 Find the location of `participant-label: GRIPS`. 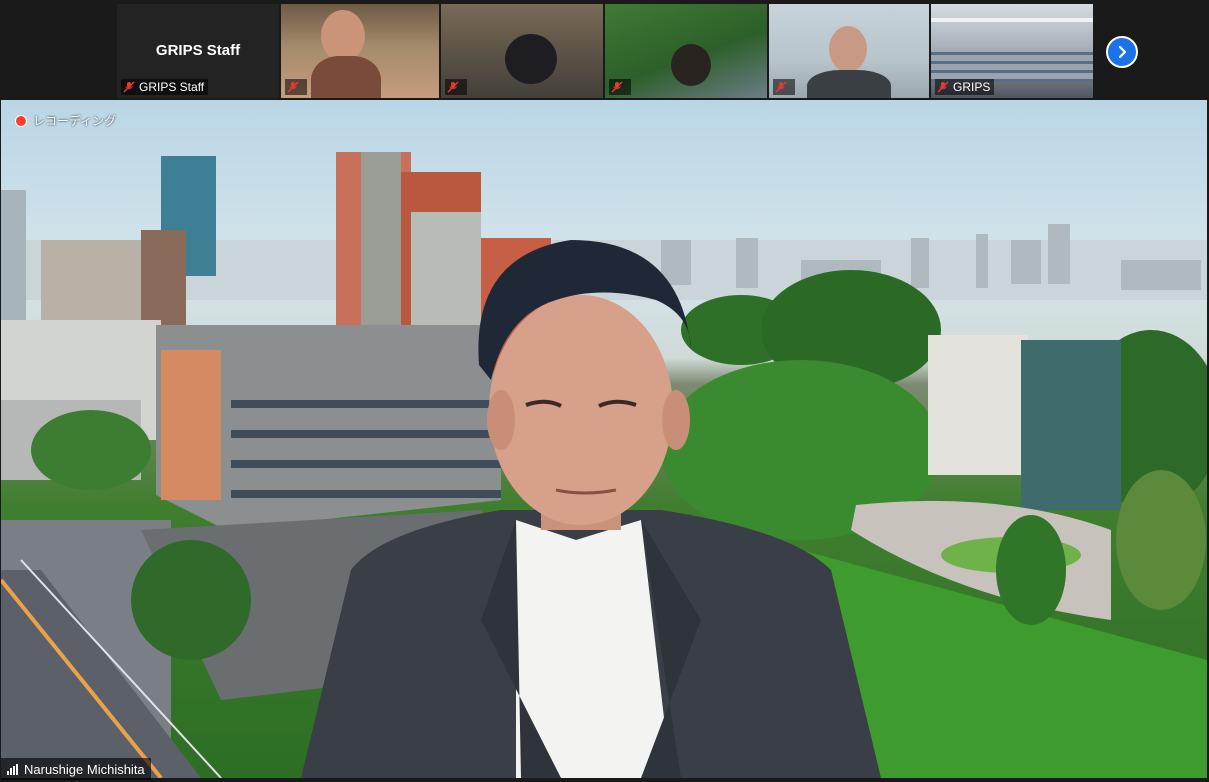

participant-label: GRIPS is located at coordinates (965, 87).